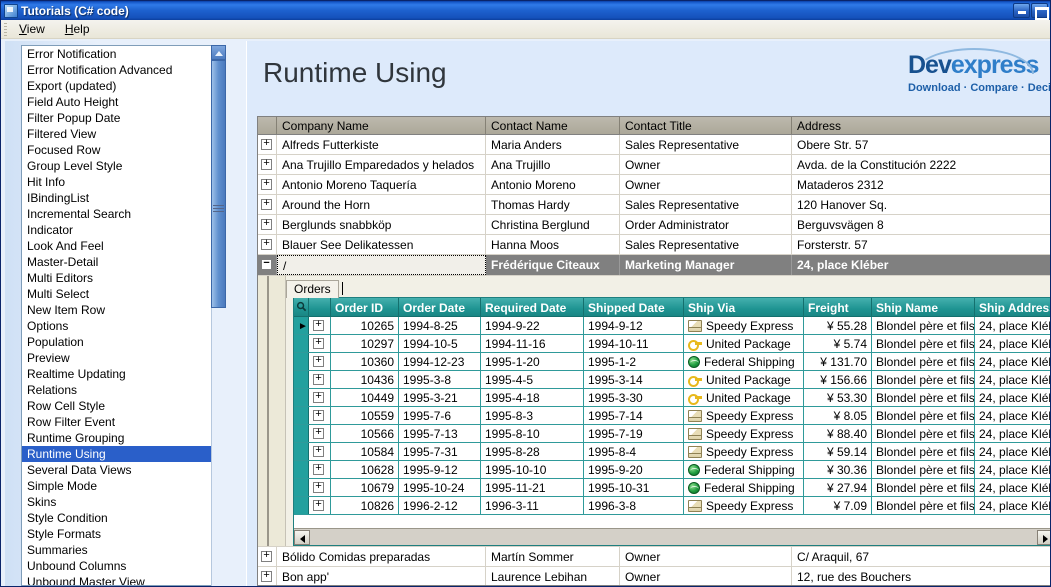 Image resolution: width=1051 pixels, height=587 pixels. Describe the element at coordinates (365, 397) in the screenshot. I see `cell-order-id: 10449` at that location.